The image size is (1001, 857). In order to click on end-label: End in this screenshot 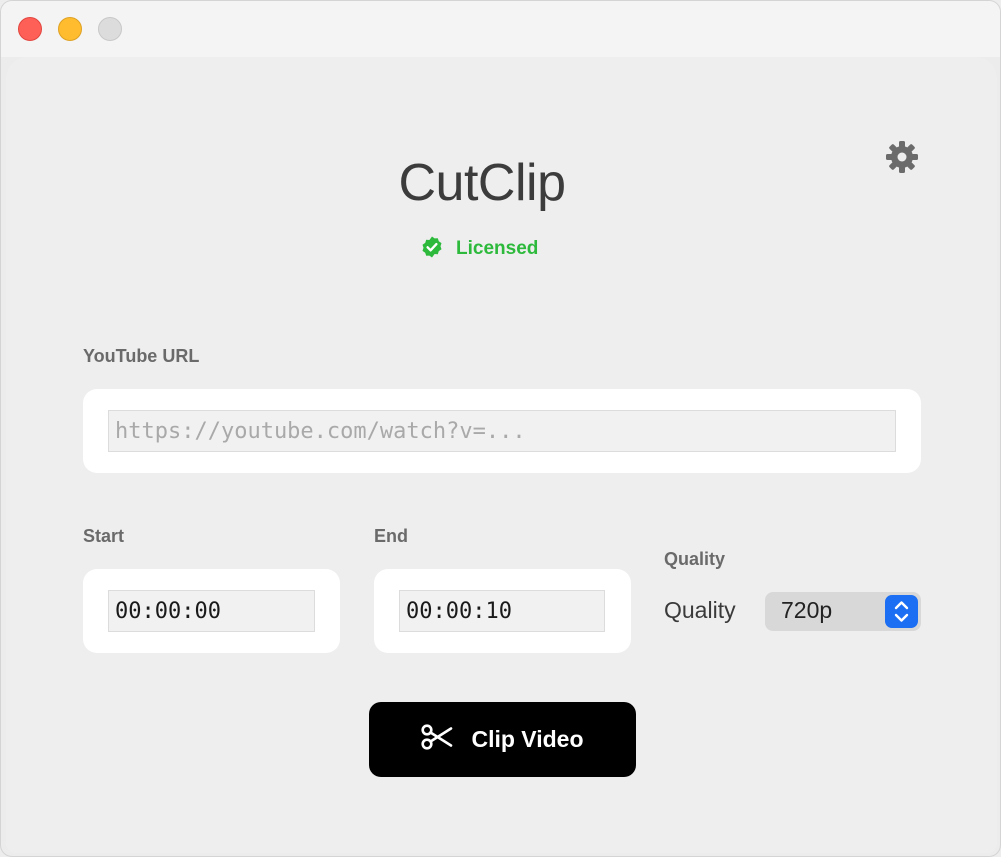, I will do `click(391, 536)`.